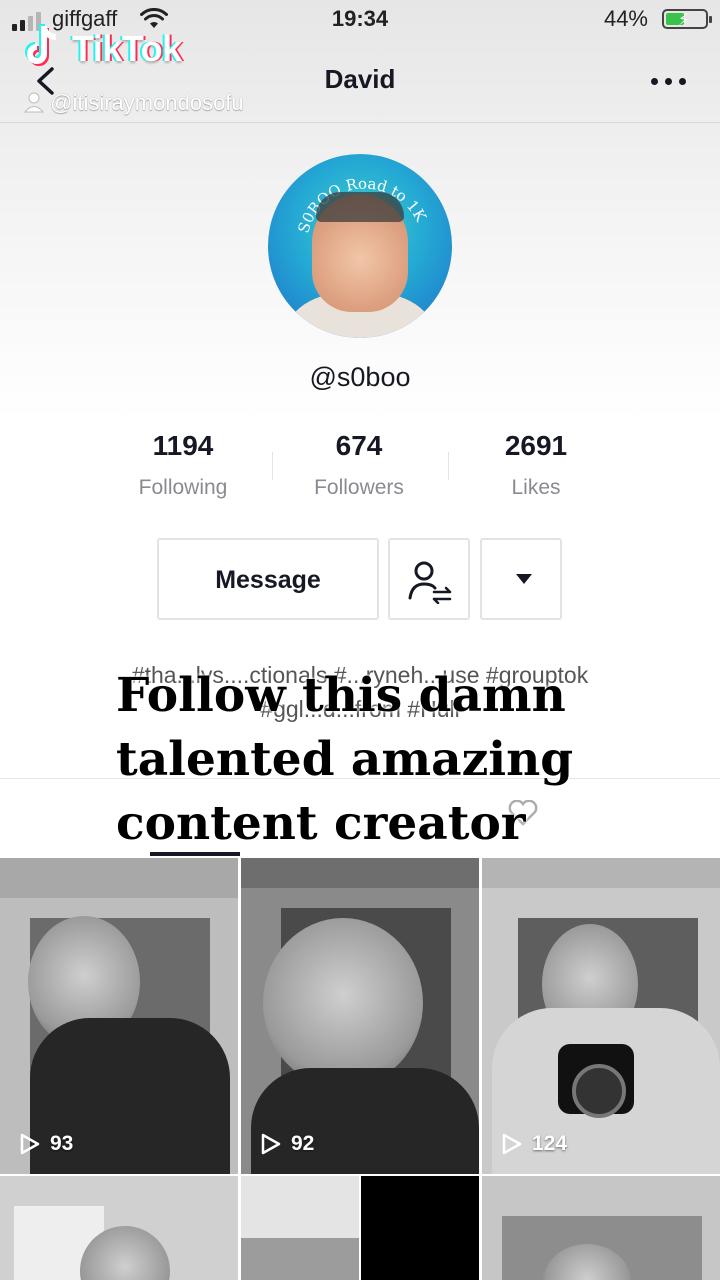  What do you see at coordinates (183, 487) in the screenshot?
I see `following-label: Following` at bounding box center [183, 487].